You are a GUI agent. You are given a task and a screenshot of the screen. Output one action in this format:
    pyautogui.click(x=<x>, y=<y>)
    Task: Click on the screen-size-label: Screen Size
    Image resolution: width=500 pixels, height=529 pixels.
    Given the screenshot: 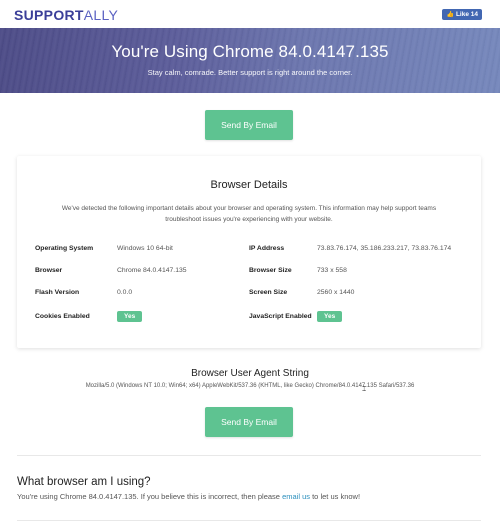 What is the action you would take?
    pyautogui.click(x=268, y=292)
    